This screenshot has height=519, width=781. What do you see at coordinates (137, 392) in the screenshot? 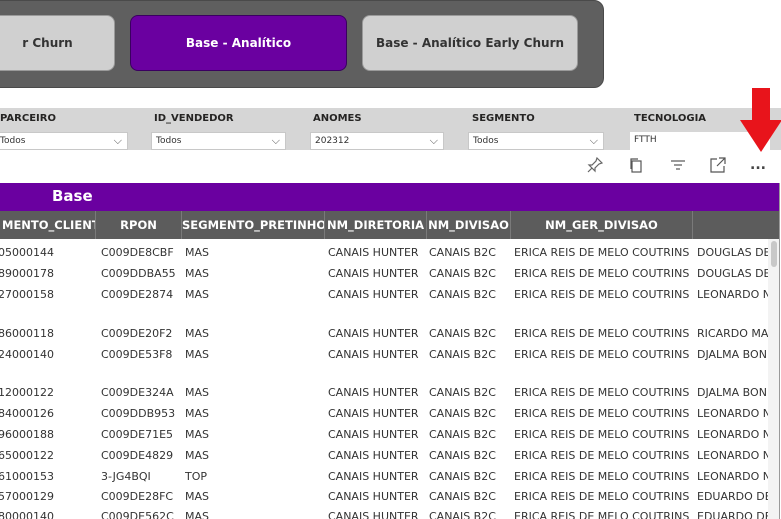
I see `table-cell: C009DE324A` at bounding box center [137, 392].